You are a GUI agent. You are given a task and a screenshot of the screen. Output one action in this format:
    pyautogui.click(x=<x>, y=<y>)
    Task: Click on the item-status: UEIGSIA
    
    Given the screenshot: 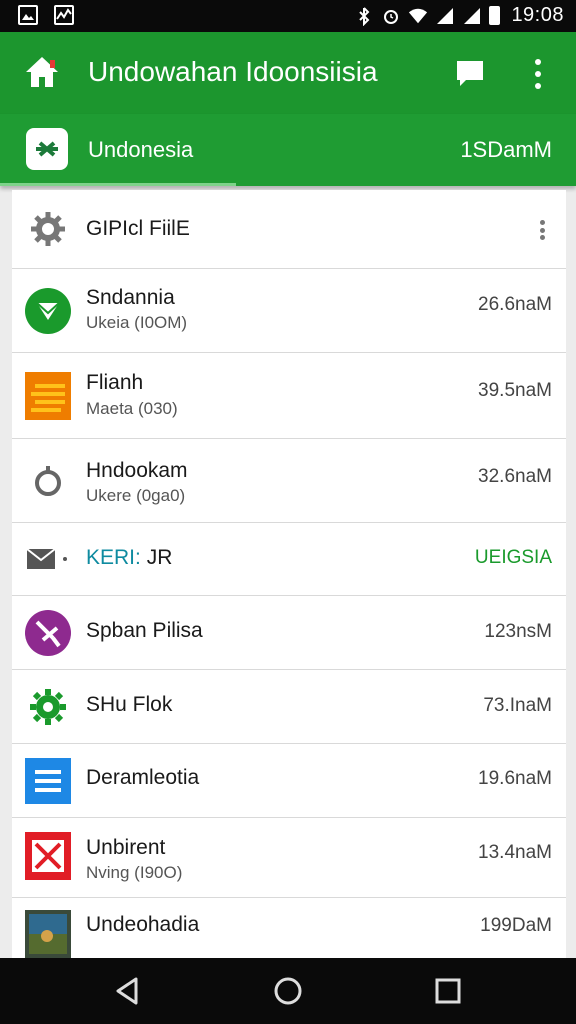 What is the action you would take?
    pyautogui.click(x=513, y=557)
    